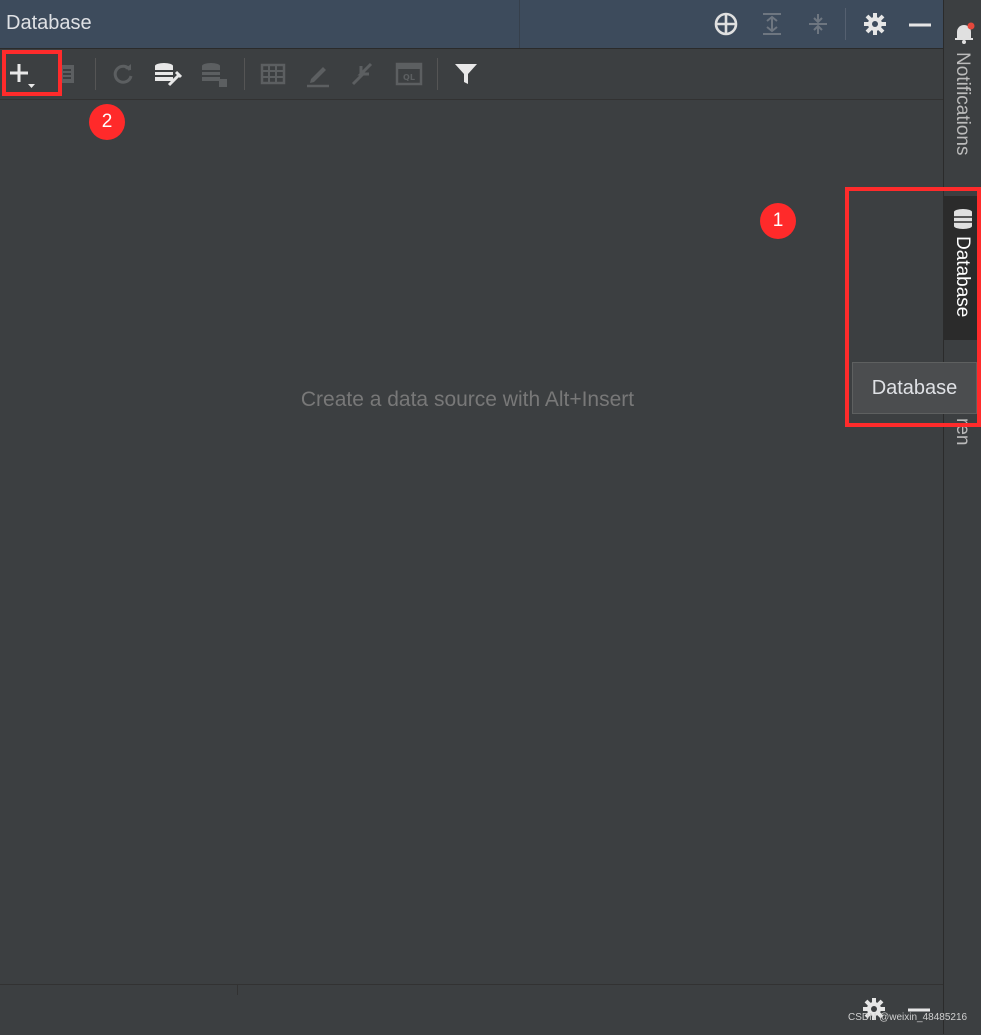  I want to click on notifications-tab: Notifications, so click(962, 90).